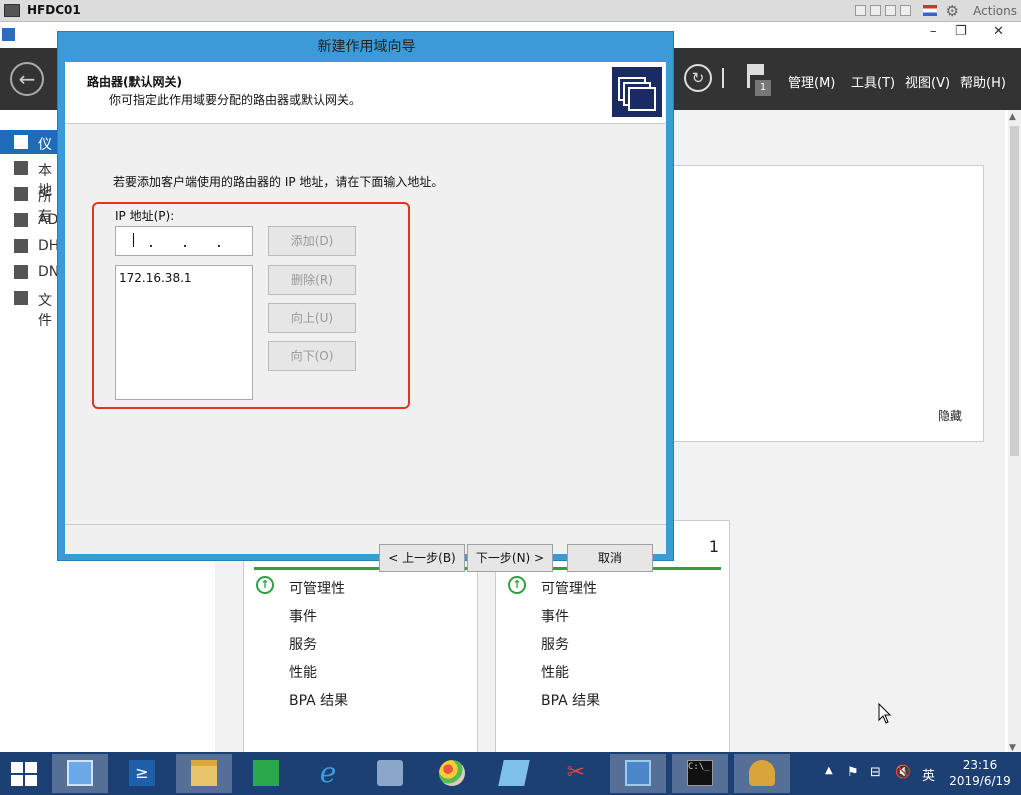 The width and height of the screenshot is (1021, 795). I want to click on instruction-text: 若要添加客户端使用的路由器的 IP 地址，请在下面输入地址。, so click(278, 182).